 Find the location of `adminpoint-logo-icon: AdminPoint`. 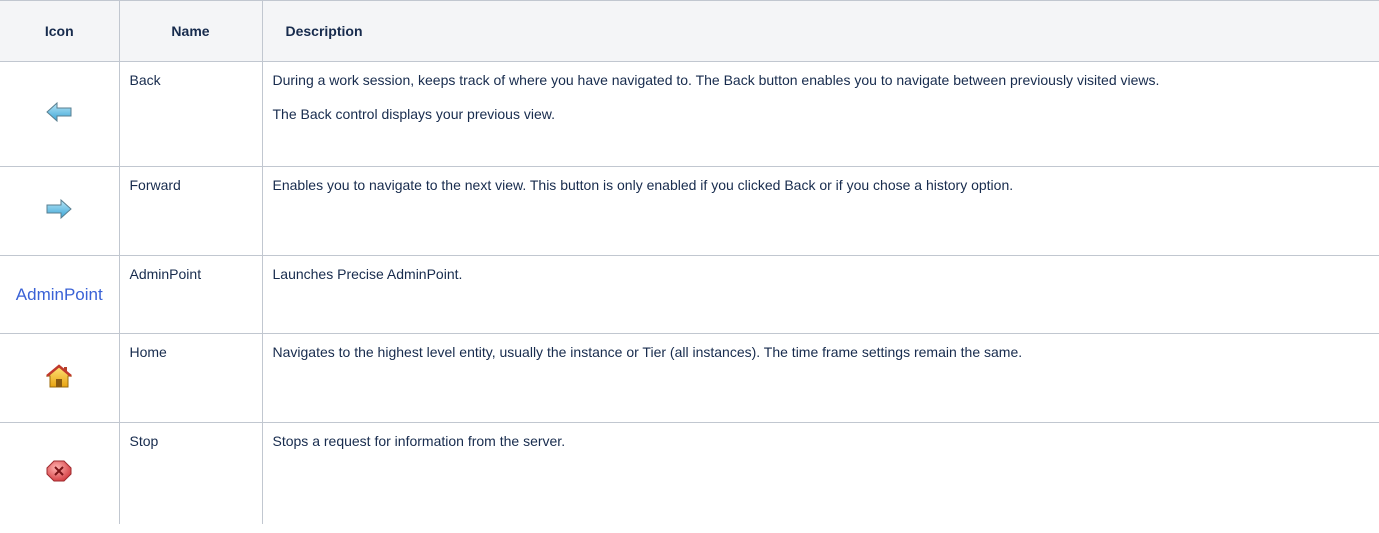

adminpoint-logo-icon: AdminPoint is located at coordinates (59, 295).